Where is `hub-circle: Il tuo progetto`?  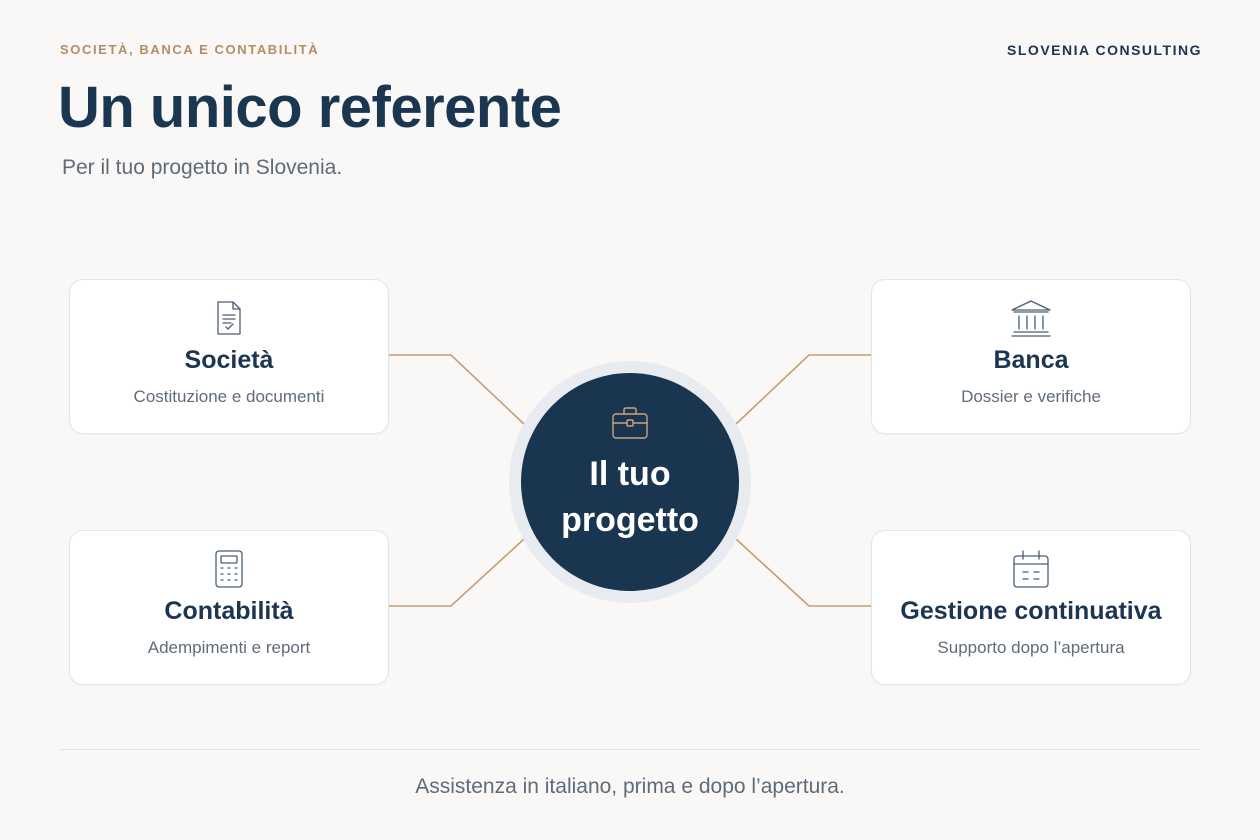 hub-circle: Il tuo progetto is located at coordinates (630, 482).